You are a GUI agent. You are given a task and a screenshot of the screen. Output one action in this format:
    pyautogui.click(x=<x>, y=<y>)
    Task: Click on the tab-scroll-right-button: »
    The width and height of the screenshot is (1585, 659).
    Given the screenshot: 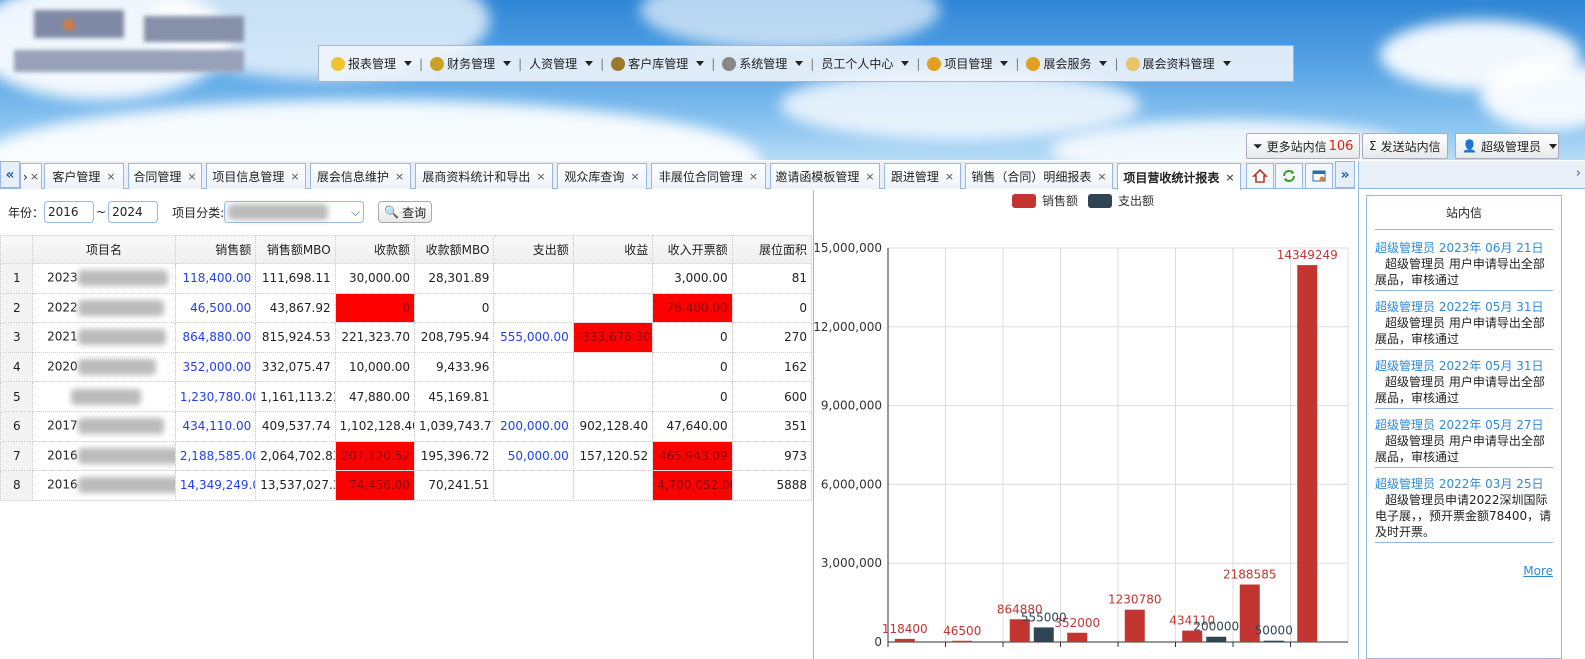 What is the action you would take?
    pyautogui.click(x=1345, y=174)
    